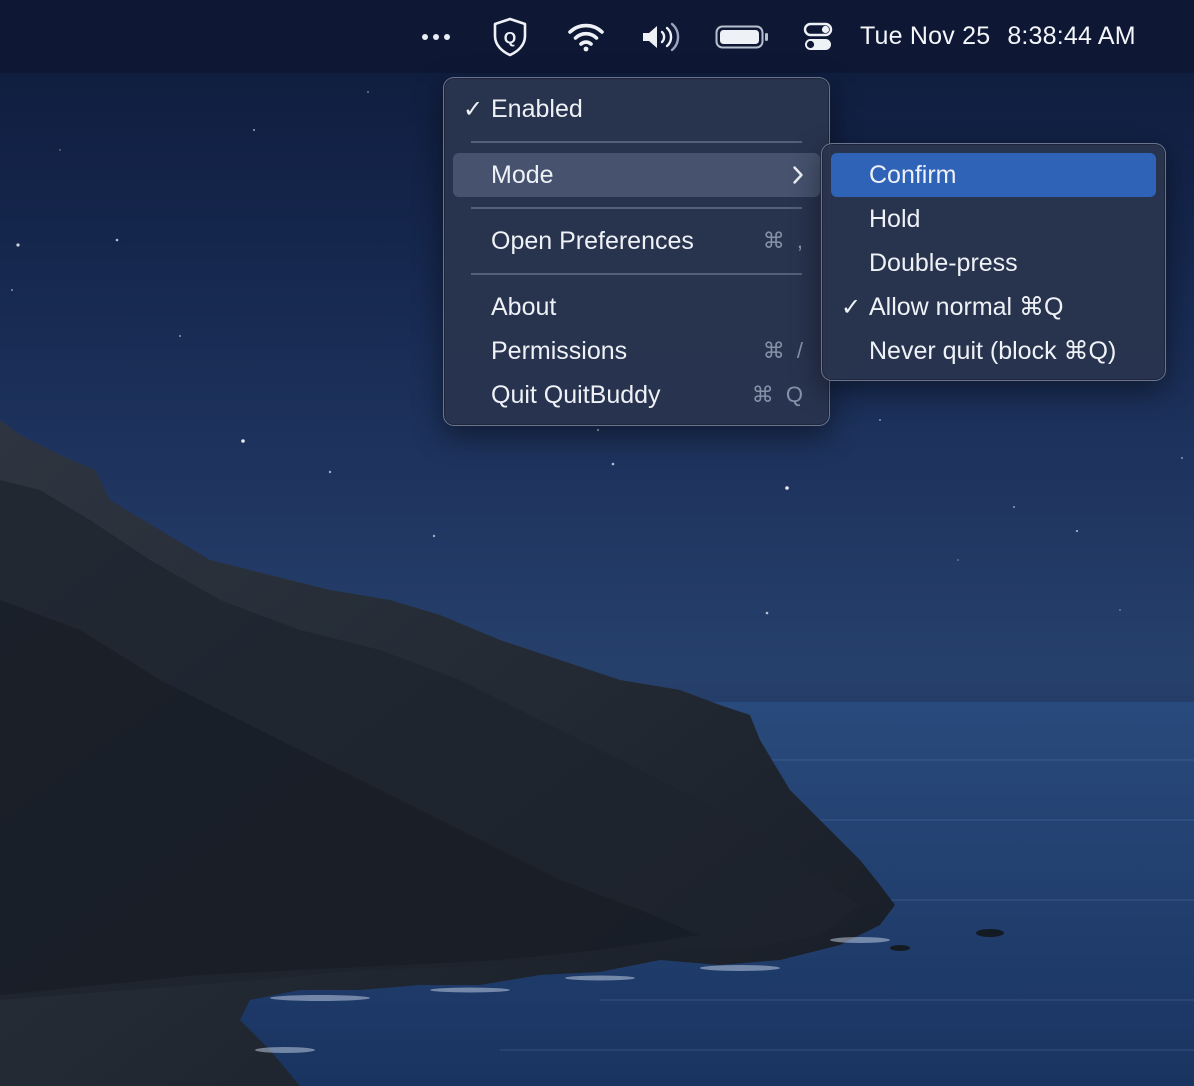 The width and height of the screenshot is (1194, 1086). I want to click on clock-date: Tue Nov 25, so click(925, 36).